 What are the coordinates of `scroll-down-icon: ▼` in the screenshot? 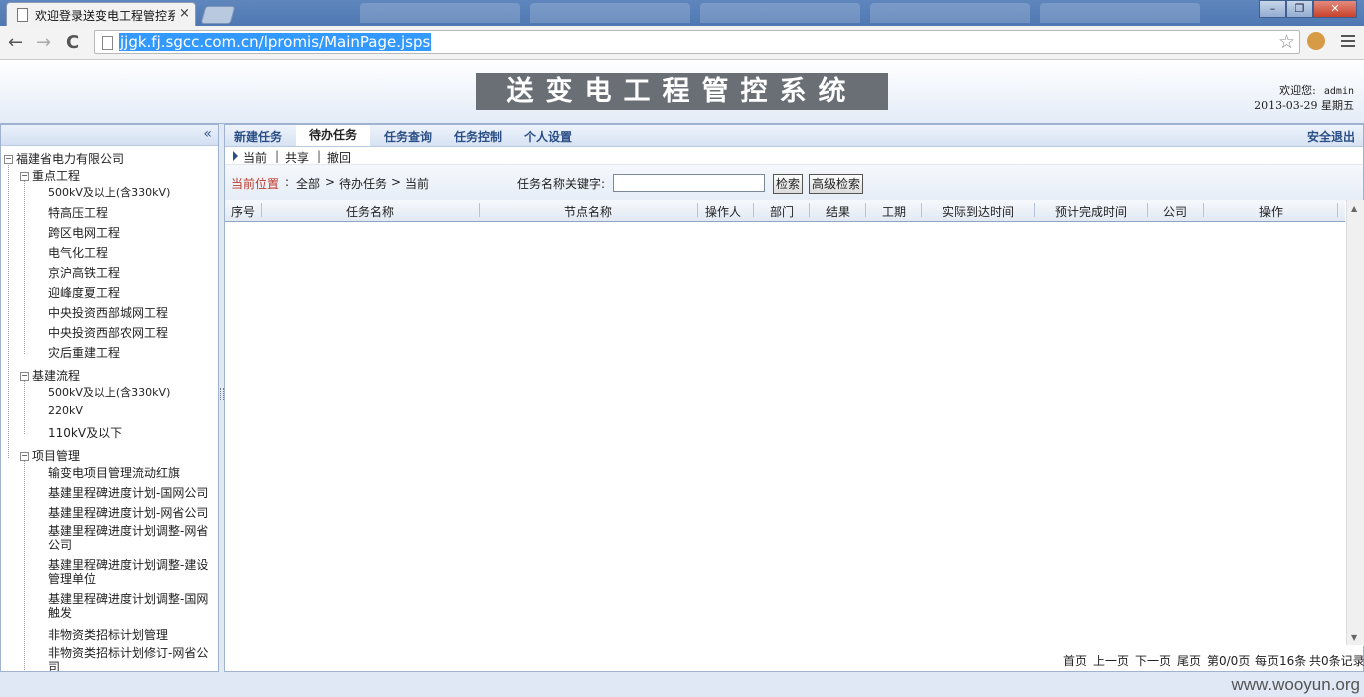 It's located at (1354, 637).